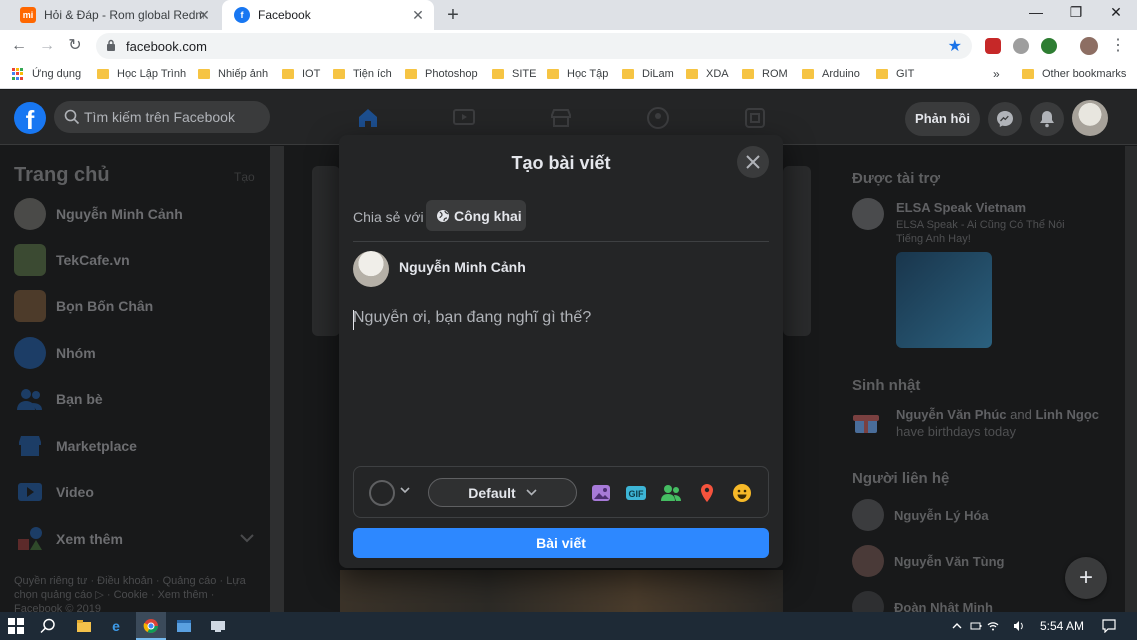  I want to click on feeling-icon, so click(742, 493).